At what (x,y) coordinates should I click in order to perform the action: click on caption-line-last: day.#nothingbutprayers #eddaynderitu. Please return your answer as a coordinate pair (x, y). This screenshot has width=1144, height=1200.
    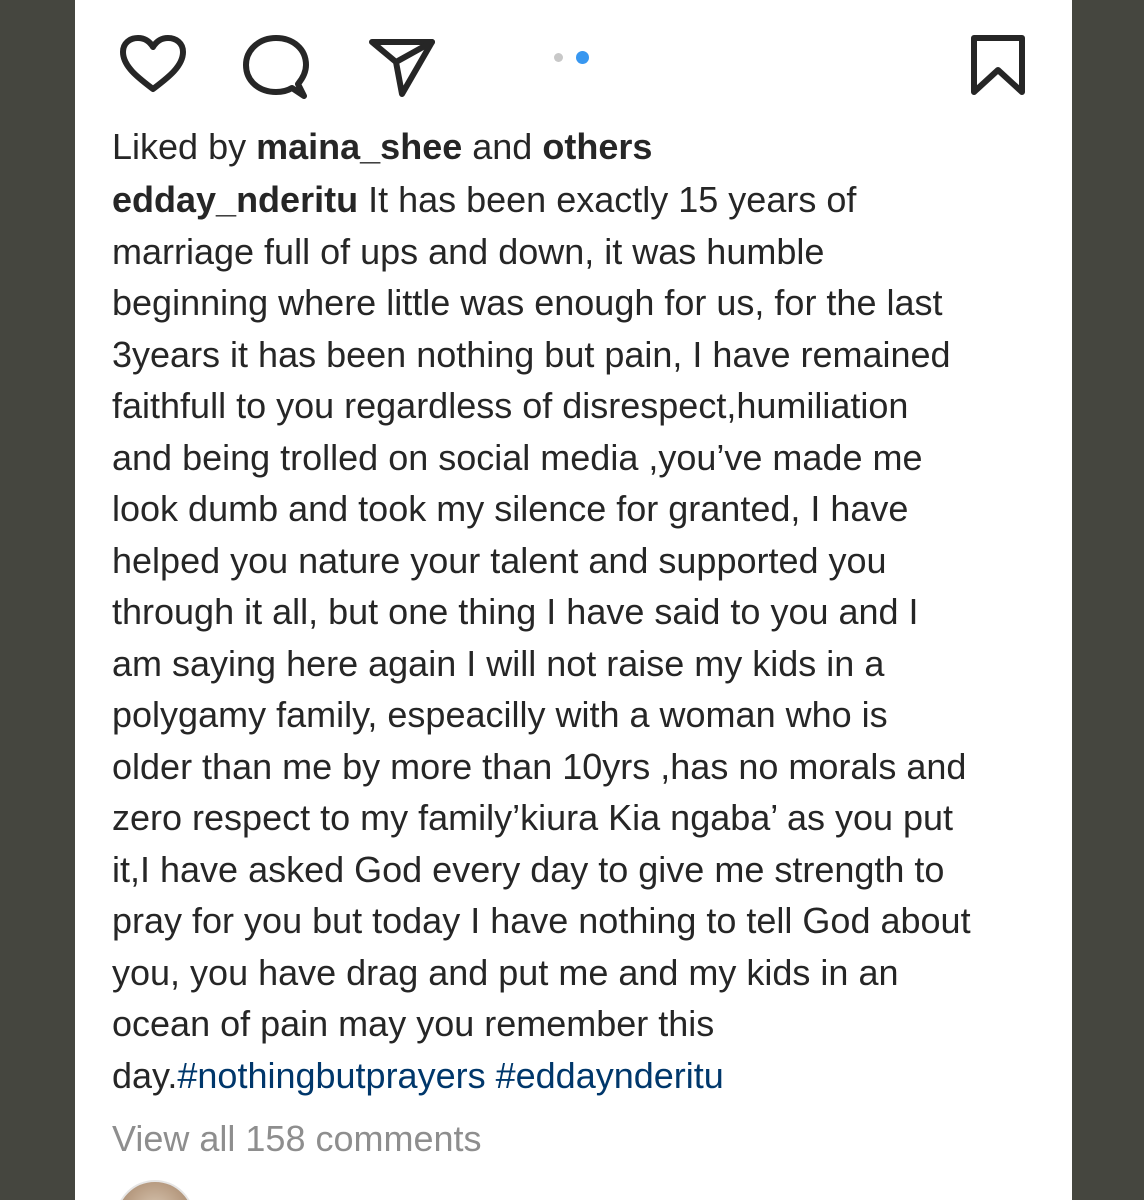
    Looking at the image, I should click on (577, 1076).